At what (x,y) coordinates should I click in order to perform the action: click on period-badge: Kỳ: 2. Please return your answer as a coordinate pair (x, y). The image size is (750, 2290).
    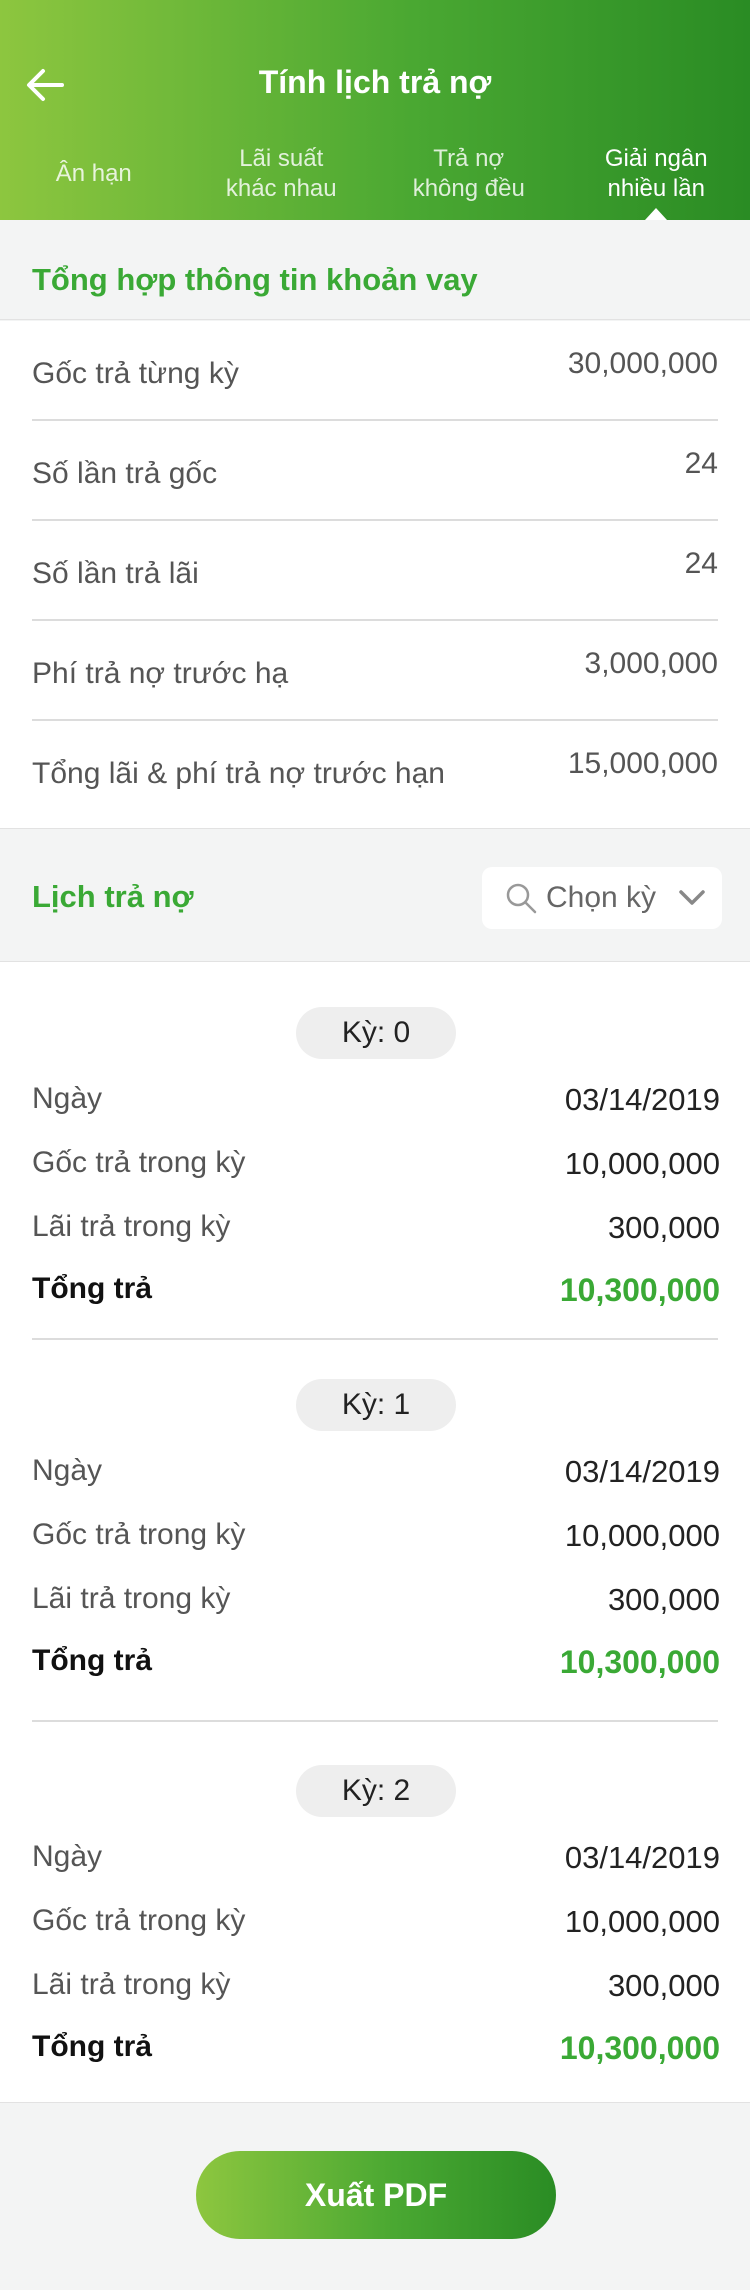
    Looking at the image, I should click on (376, 1791).